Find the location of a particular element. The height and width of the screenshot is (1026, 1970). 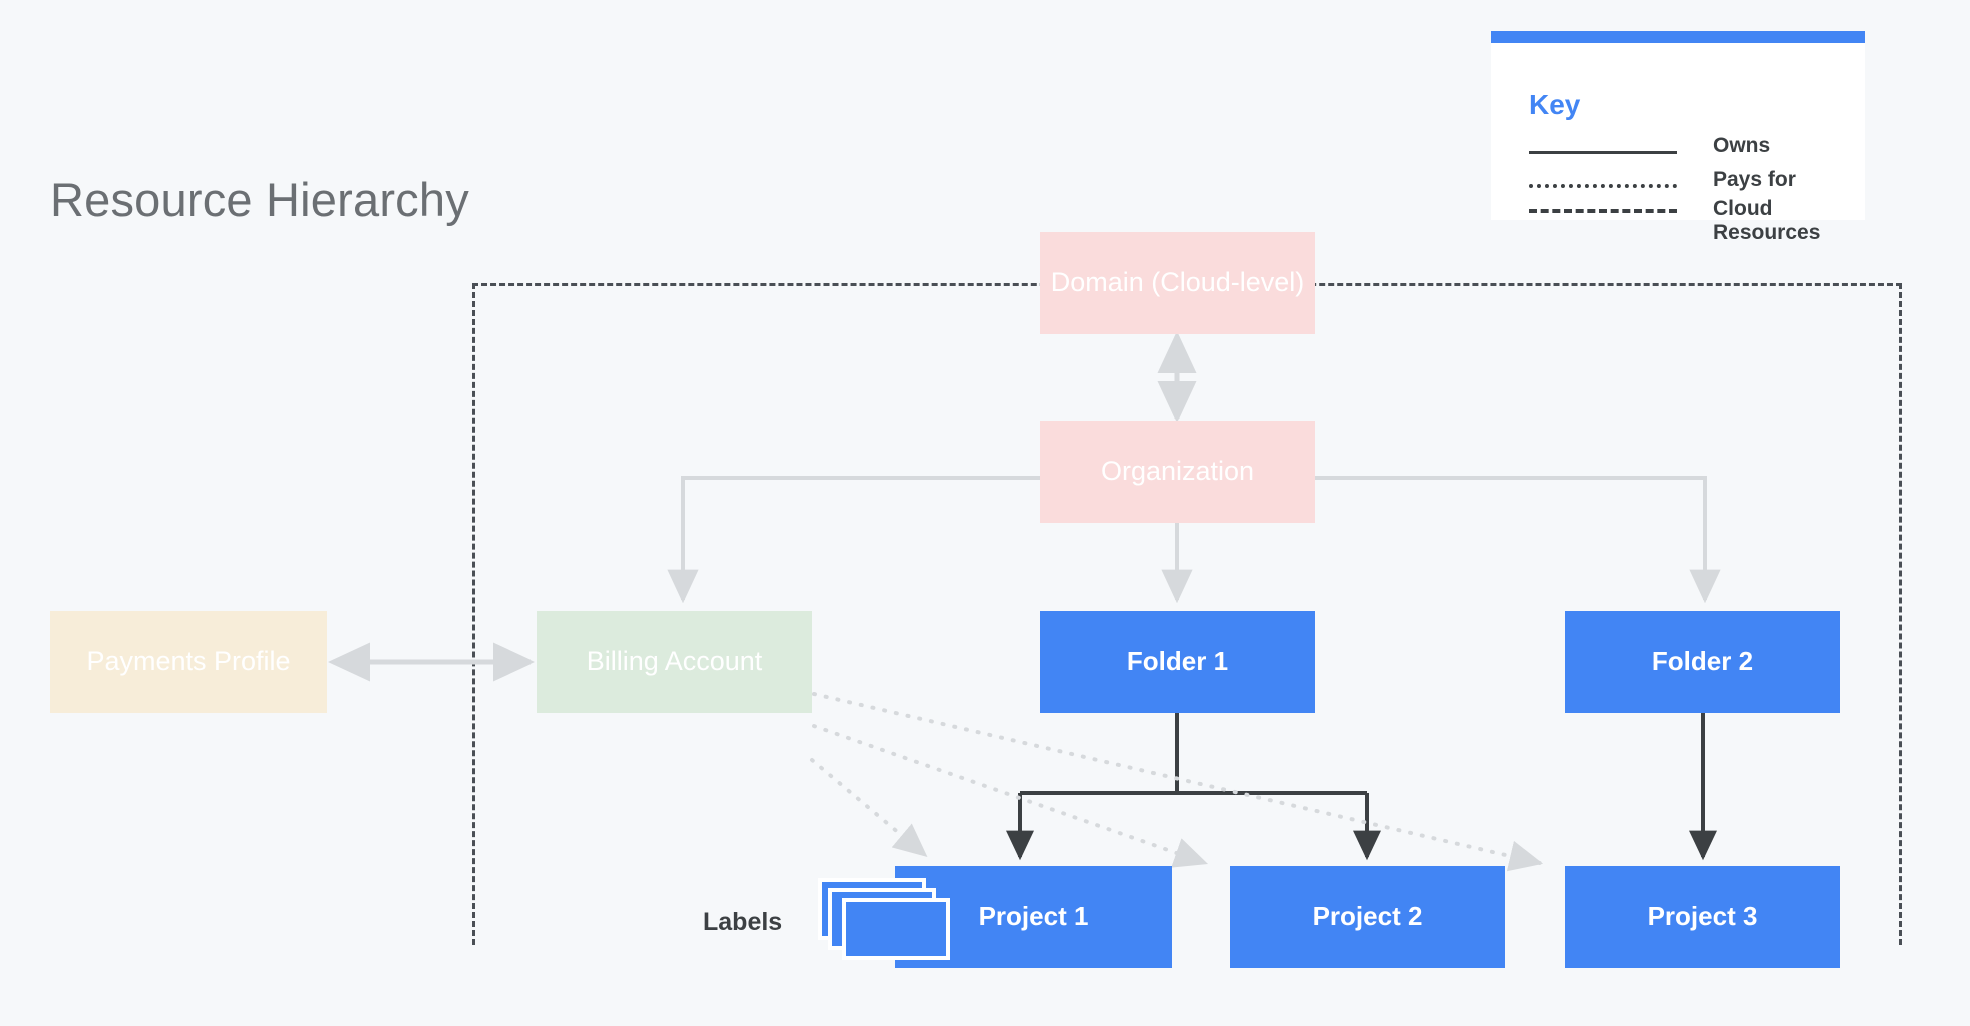

node-organization: Organization is located at coordinates (1177, 472).